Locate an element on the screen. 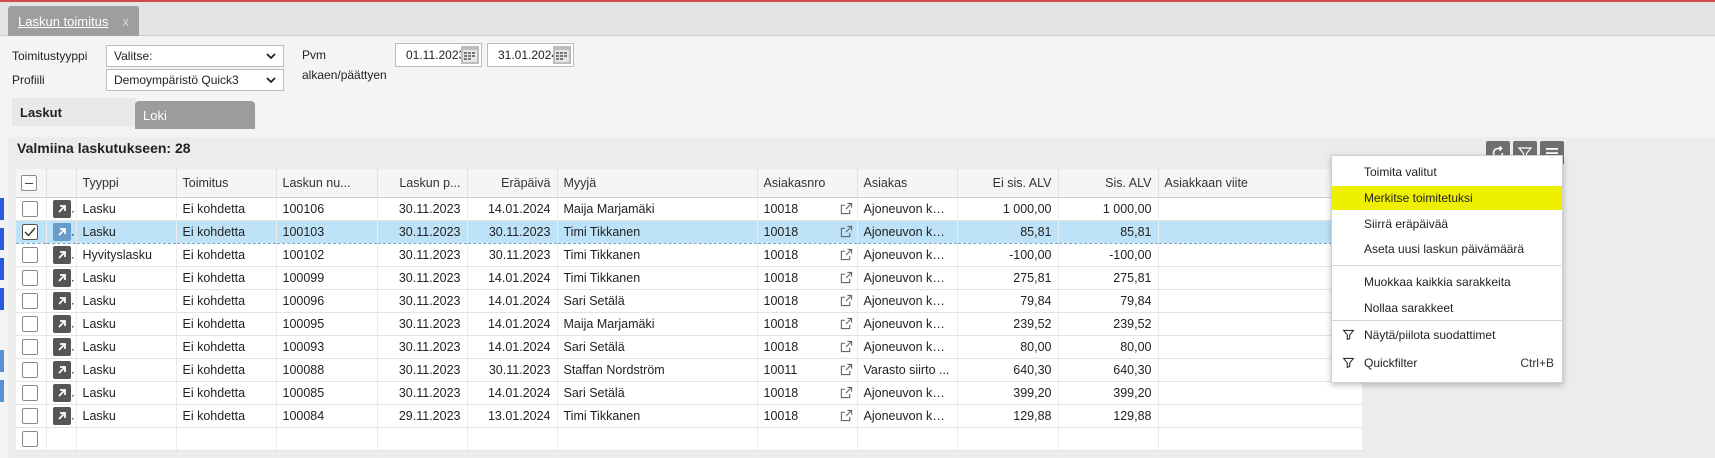  col-header: Sis. ALV is located at coordinates (1108, 183).